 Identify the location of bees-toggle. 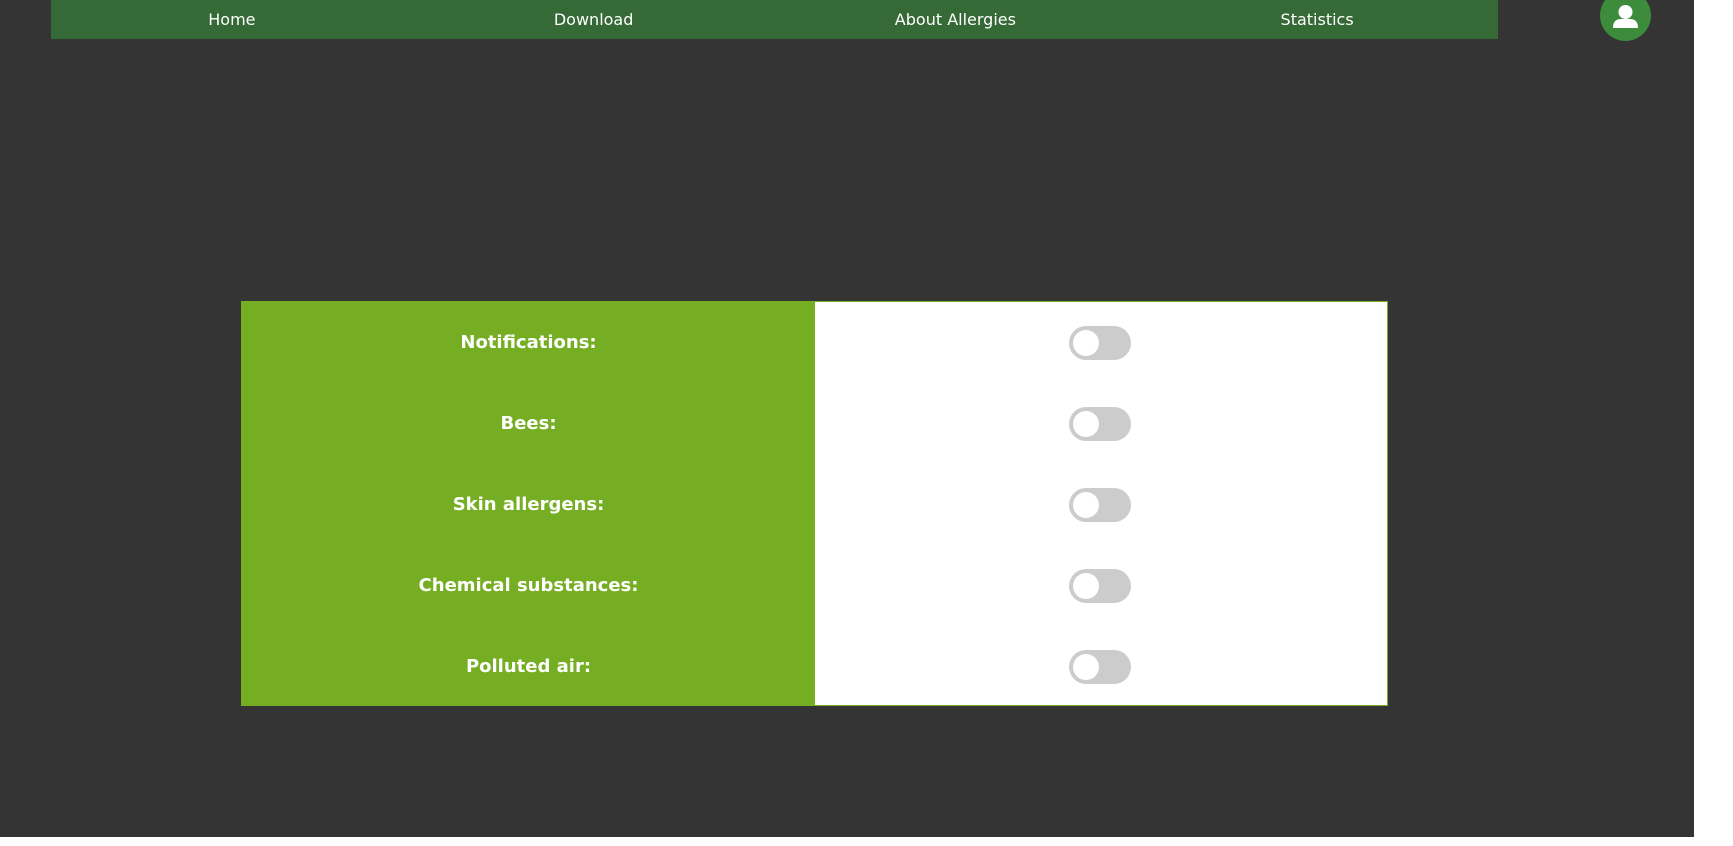
(1099, 423).